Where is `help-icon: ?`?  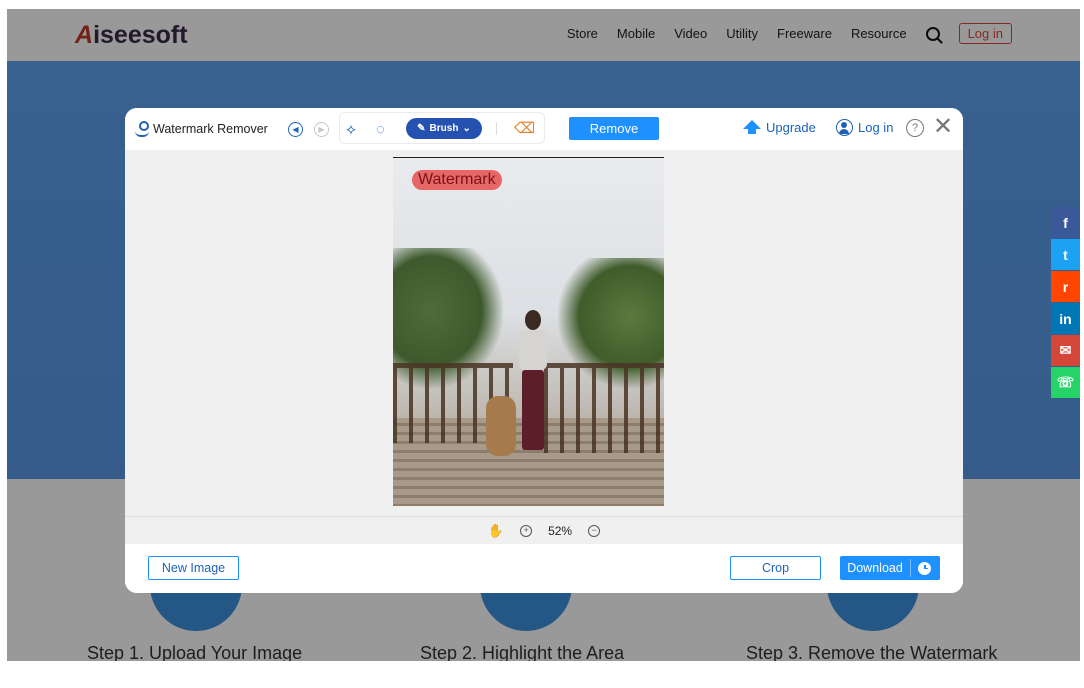 help-icon: ? is located at coordinates (915, 128).